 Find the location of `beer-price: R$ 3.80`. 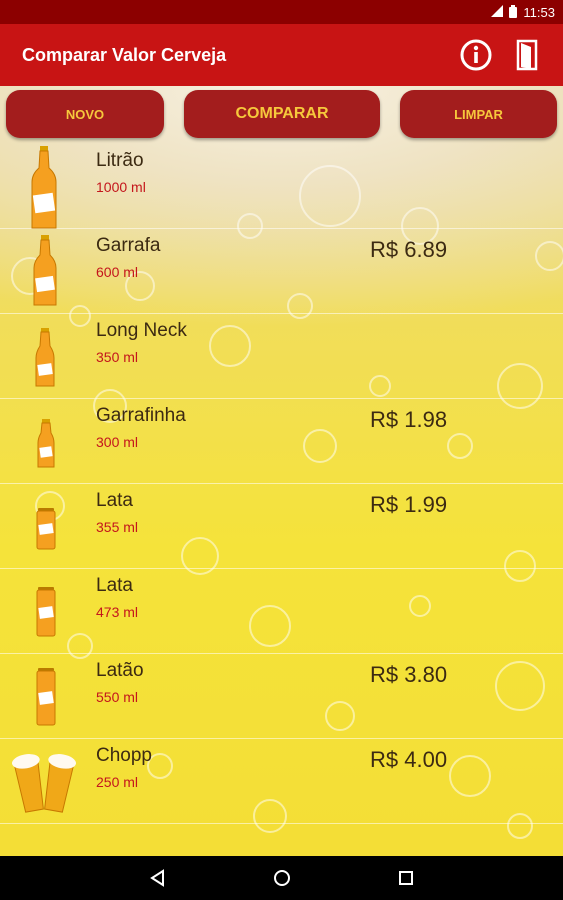

beer-price: R$ 3.80 is located at coordinates (409, 674).